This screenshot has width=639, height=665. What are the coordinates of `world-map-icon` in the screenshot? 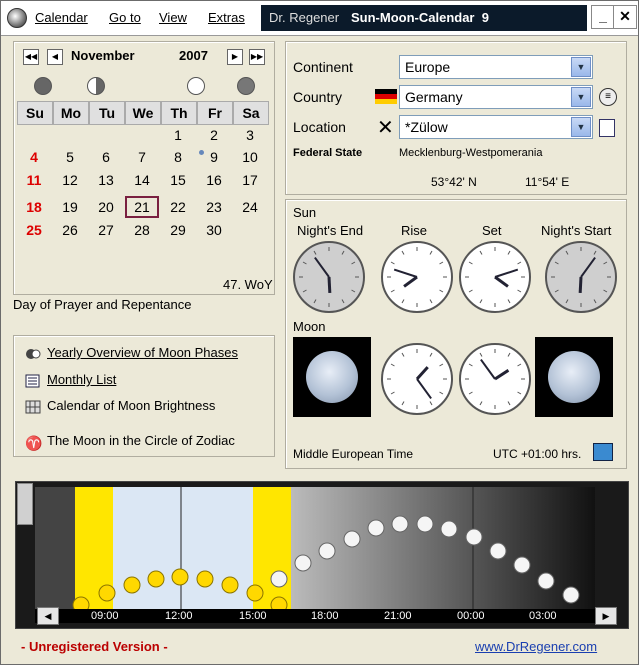 It's located at (603, 452).